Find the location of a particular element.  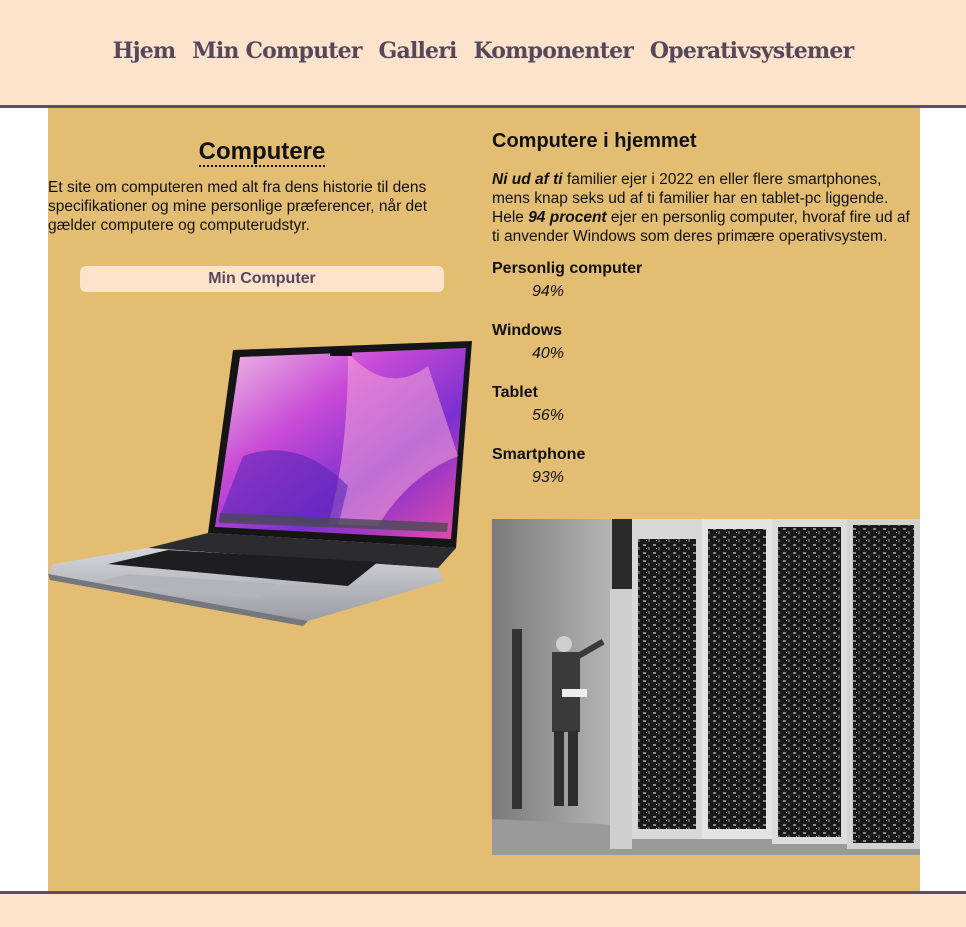

laptop-image is located at coordinates (260, 483).